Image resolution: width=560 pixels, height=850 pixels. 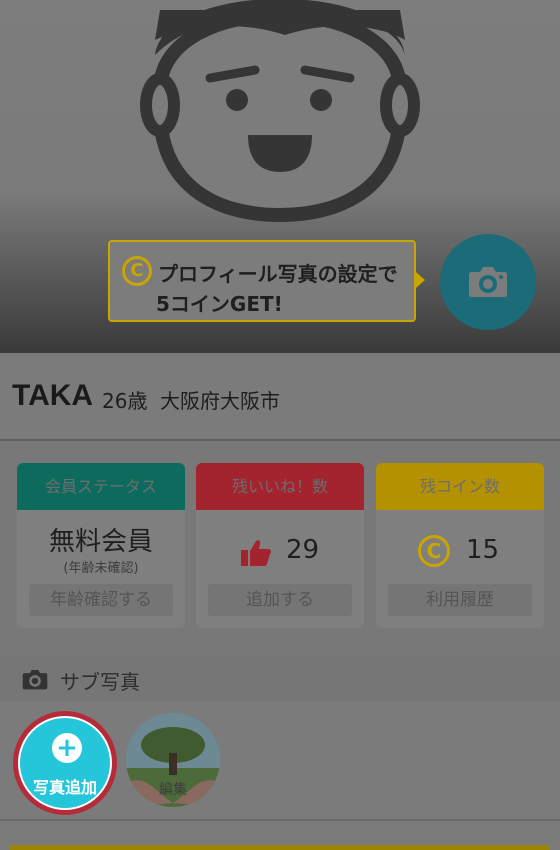 What do you see at coordinates (280, 834) in the screenshot?
I see `bottom-banner` at bounding box center [280, 834].